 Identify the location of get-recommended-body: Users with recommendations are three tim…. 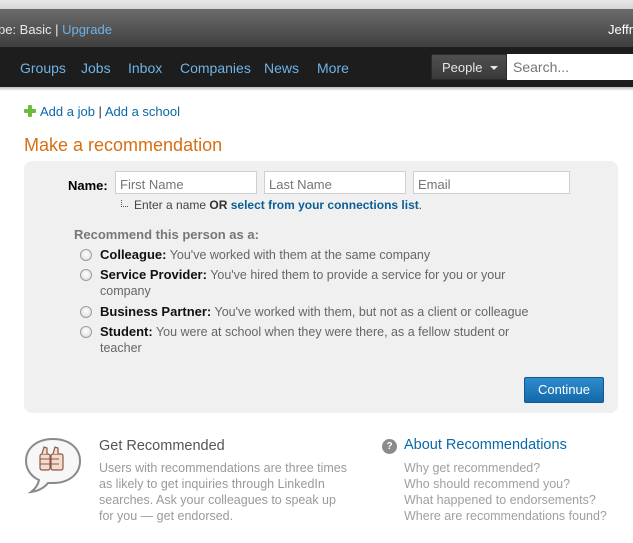
(223, 492).